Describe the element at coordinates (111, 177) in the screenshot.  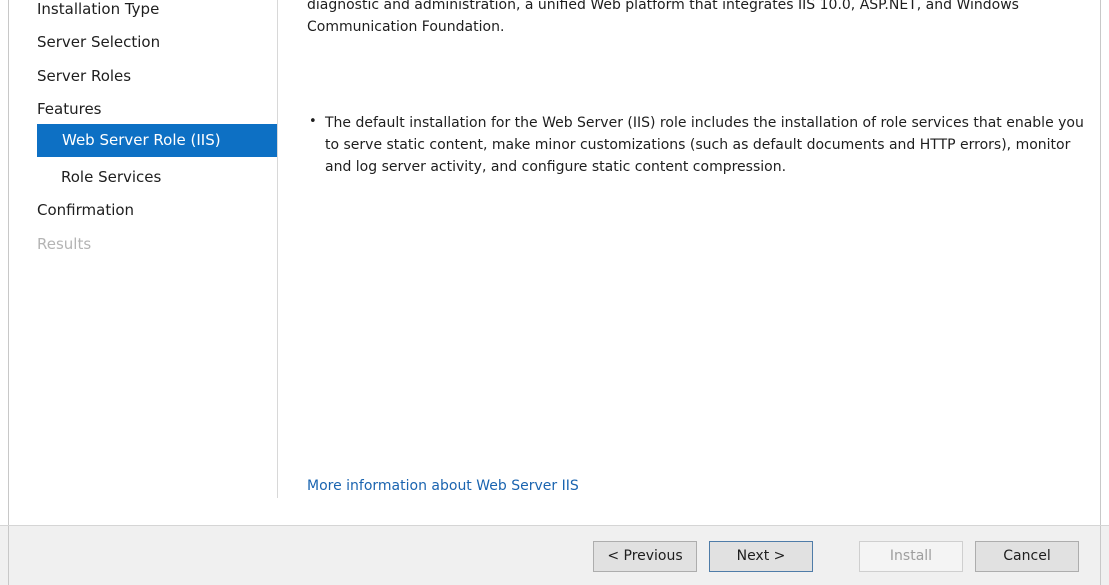
I see `nav-item-role-services: Role Services` at that location.